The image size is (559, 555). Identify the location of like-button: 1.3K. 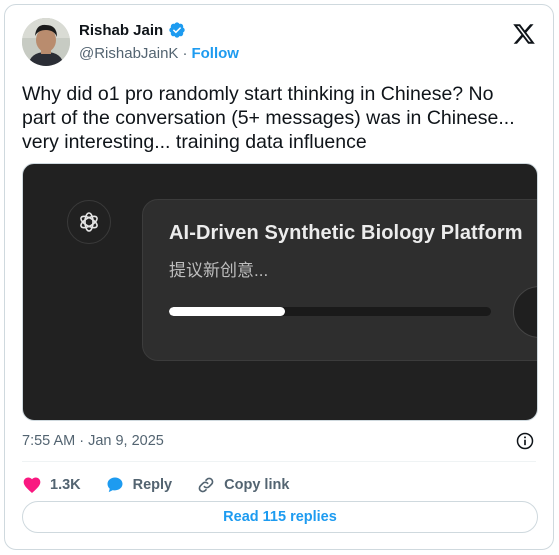
(51, 485).